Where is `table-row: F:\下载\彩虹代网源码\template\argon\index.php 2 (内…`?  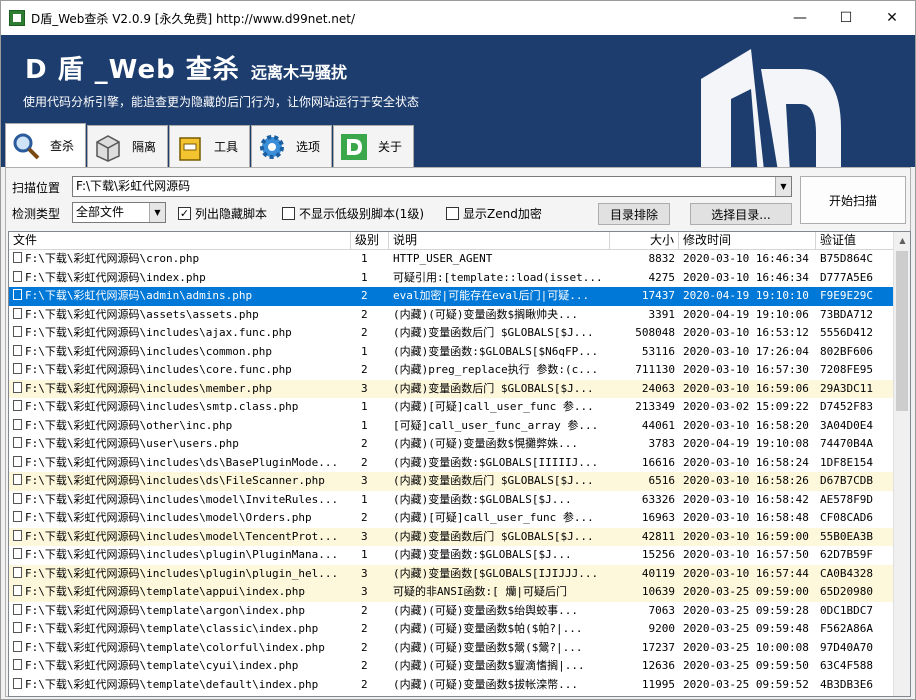 table-row: F:\下载\彩虹代网源码\template\argon\index.php 2 (内… is located at coordinates (459, 611).